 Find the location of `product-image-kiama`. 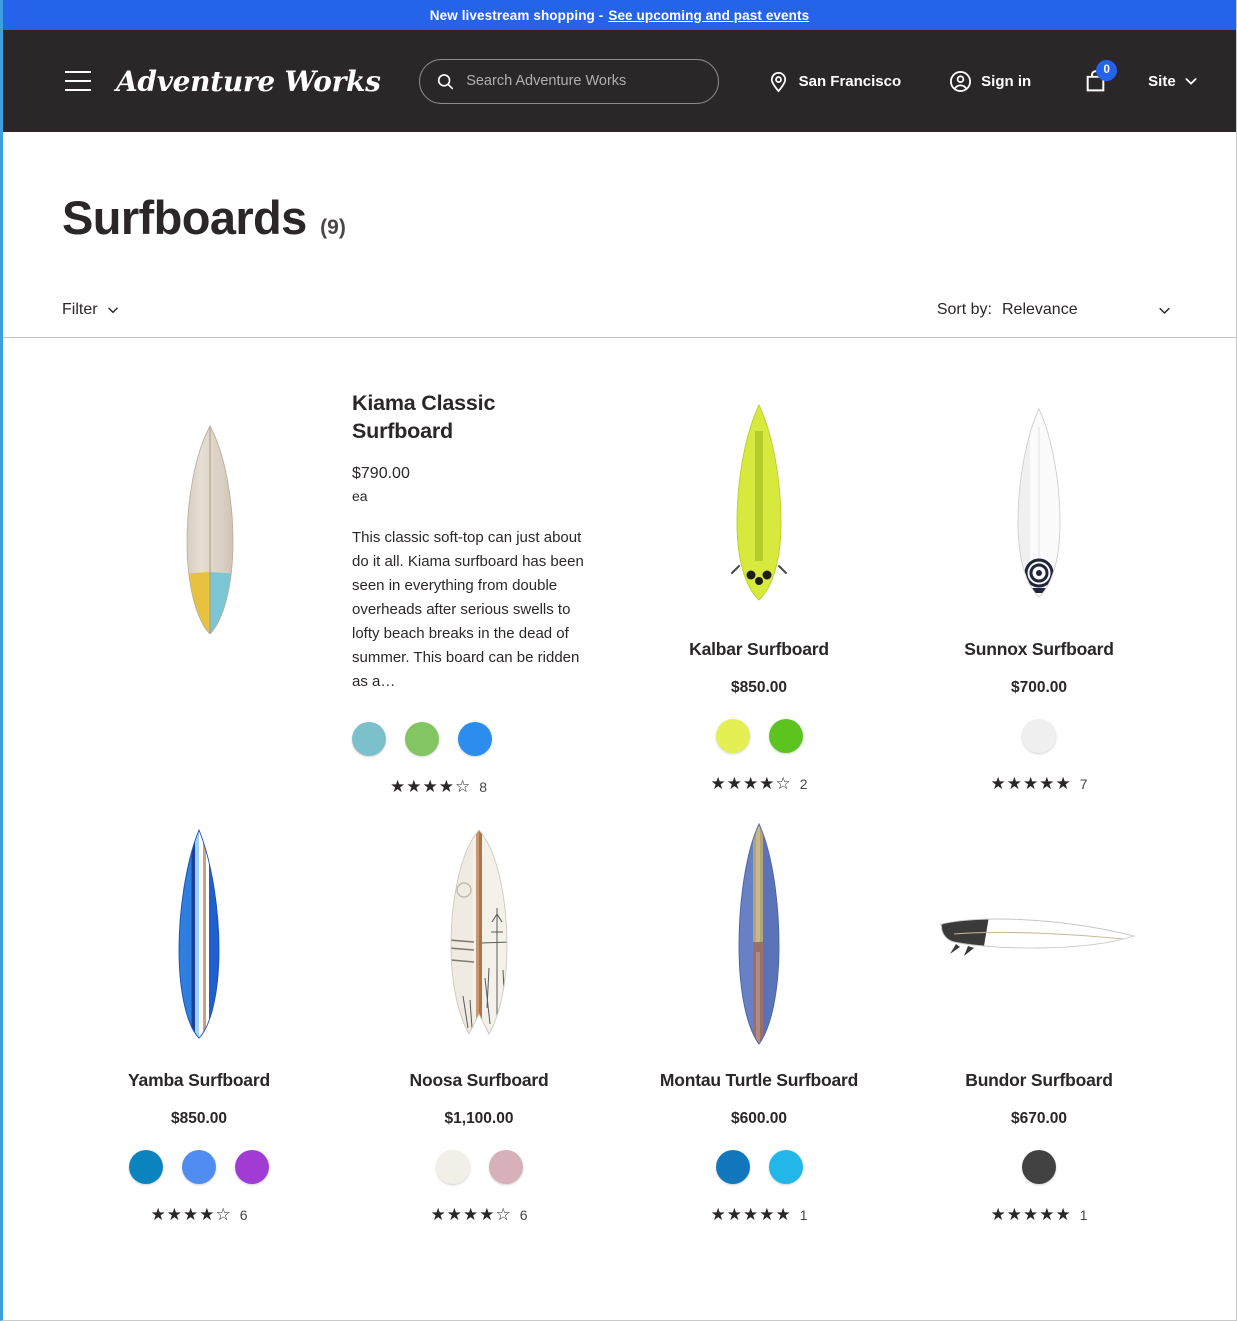

product-image-kiama is located at coordinates (209, 530).